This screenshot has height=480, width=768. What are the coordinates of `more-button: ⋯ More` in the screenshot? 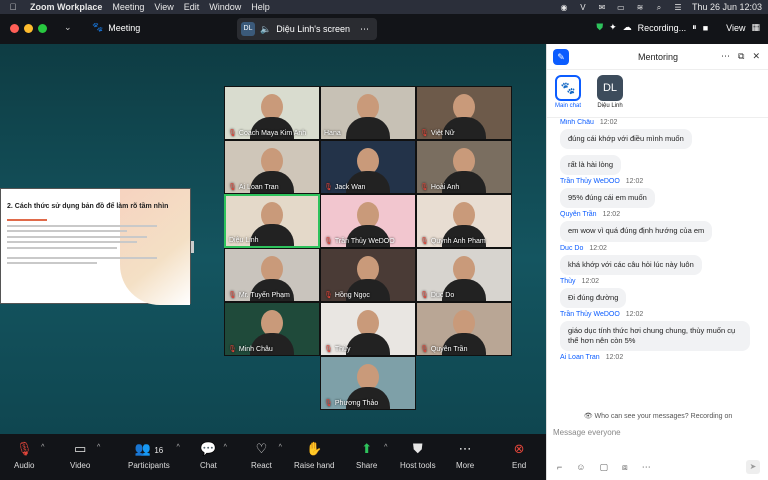 It's located at (465, 455).